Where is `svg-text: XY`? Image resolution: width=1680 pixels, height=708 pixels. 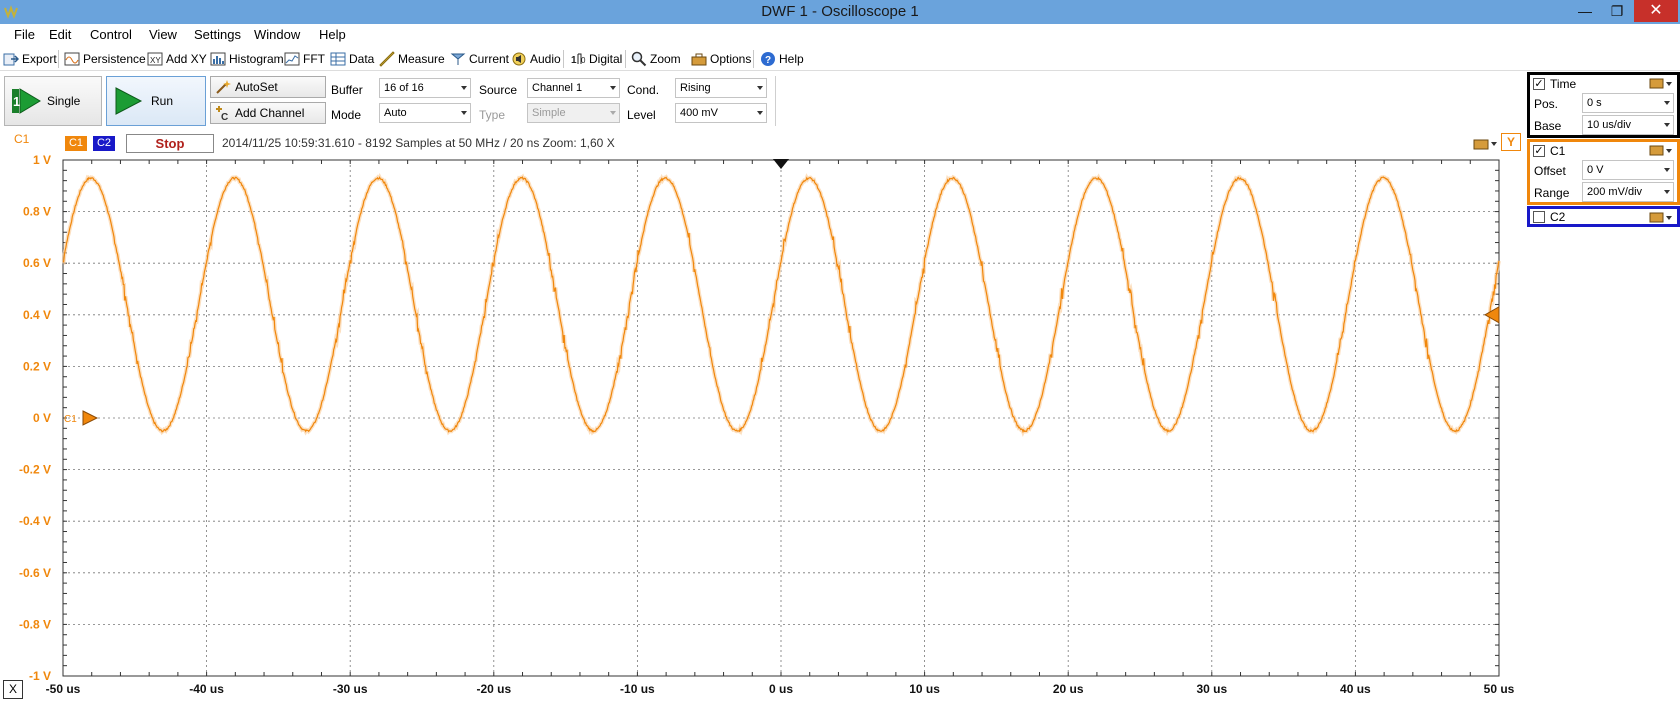
svg-text: XY is located at coordinates (155, 60).